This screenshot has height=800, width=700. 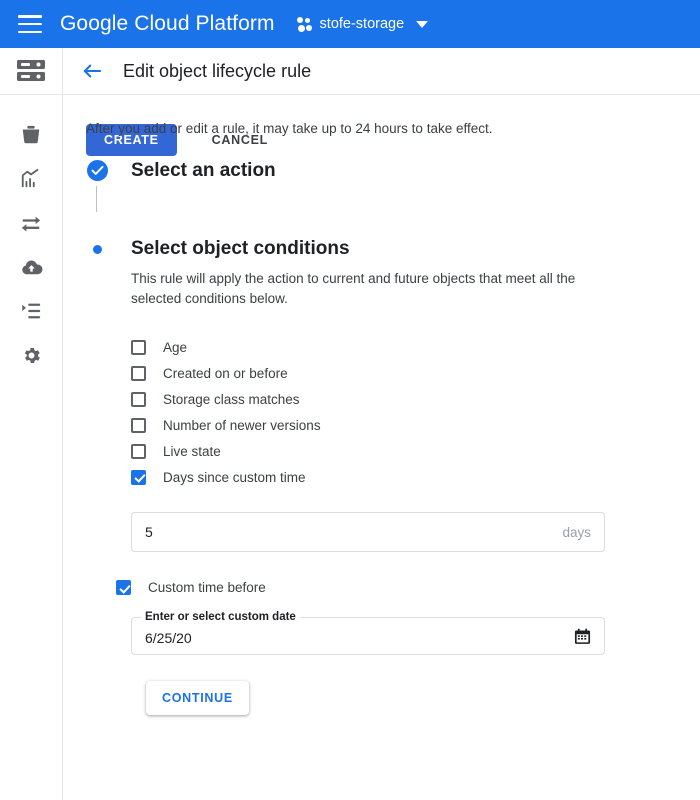 I want to click on monitoring-chart-icon, so click(x=31, y=179).